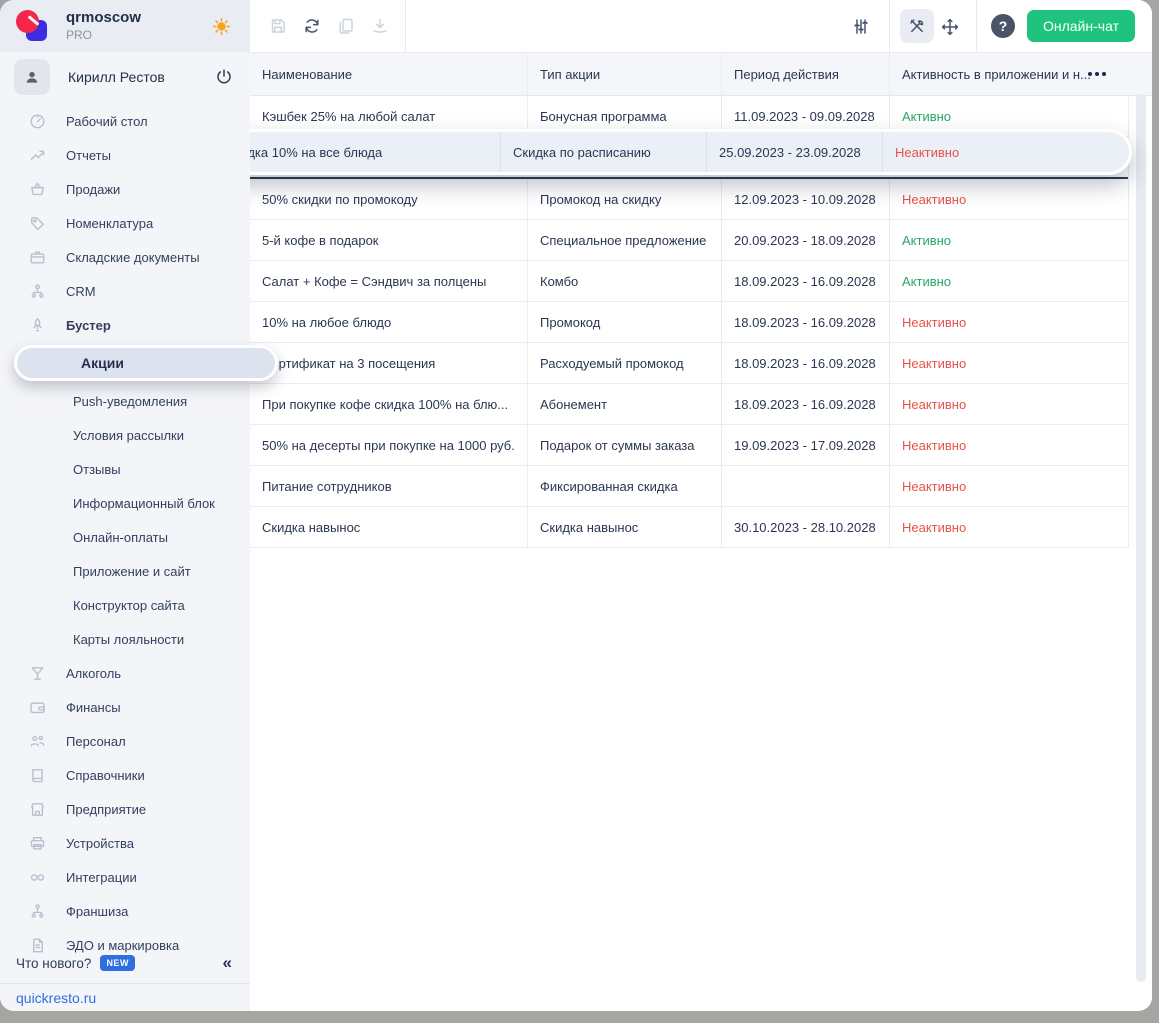 The height and width of the screenshot is (1023, 1159). What do you see at coordinates (37, 189) in the screenshot?
I see `sales-icon` at bounding box center [37, 189].